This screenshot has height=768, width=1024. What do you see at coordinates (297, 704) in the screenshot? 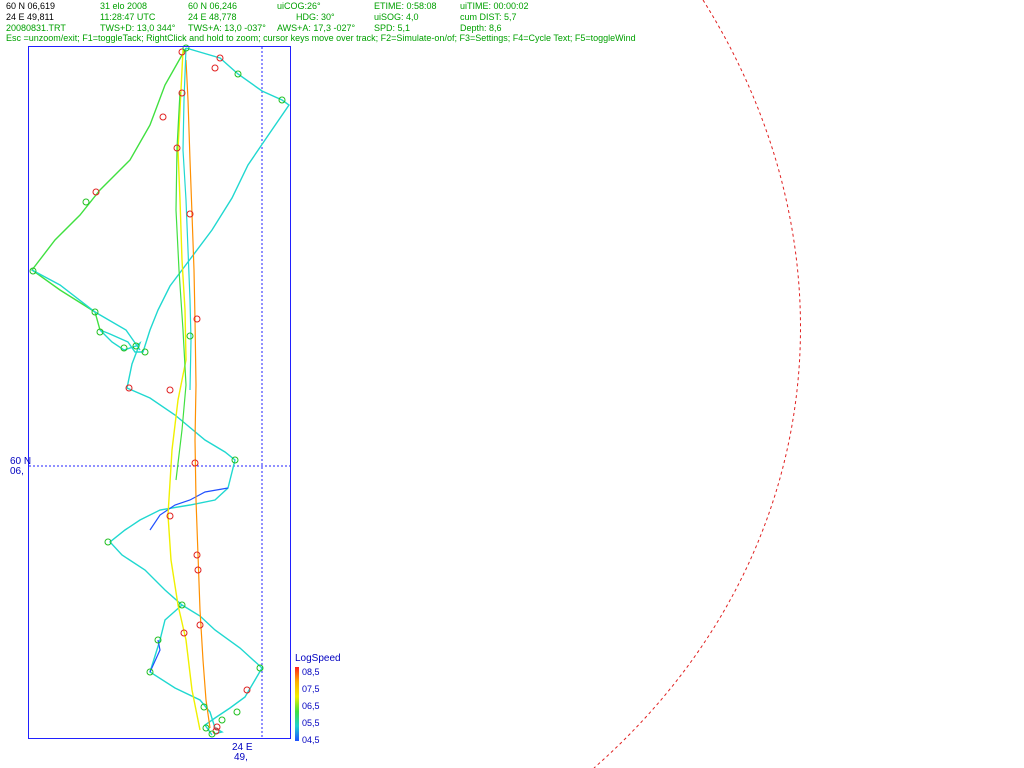
I see `legend-color-bar` at bounding box center [297, 704].